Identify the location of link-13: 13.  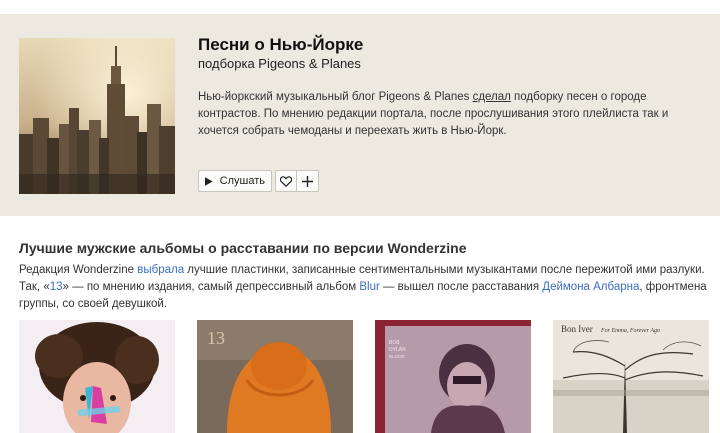
(56, 287).